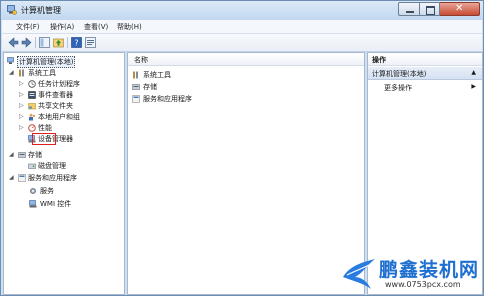 Image resolution: width=484 pixels, height=296 pixels. I want to click on actions-group-computer-management: 计算机管理(本地) ▲, so click(425, 73).